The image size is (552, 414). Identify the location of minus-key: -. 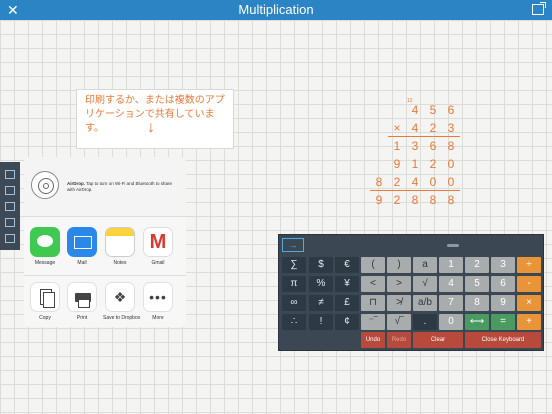
(529, 284).